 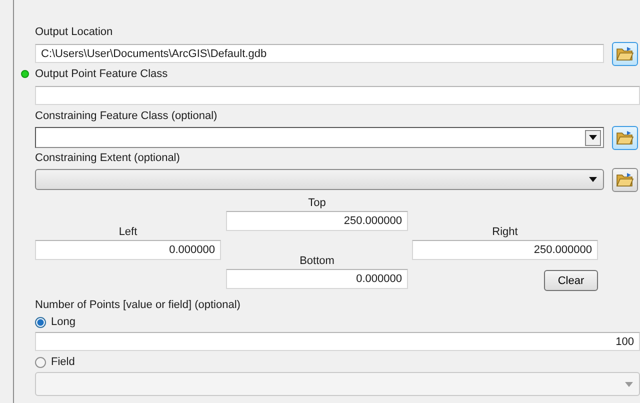 I want to click on text-field: C:\Users\User\Documents\ArcGIS\Default.gdb, so click(x=319, y=53).